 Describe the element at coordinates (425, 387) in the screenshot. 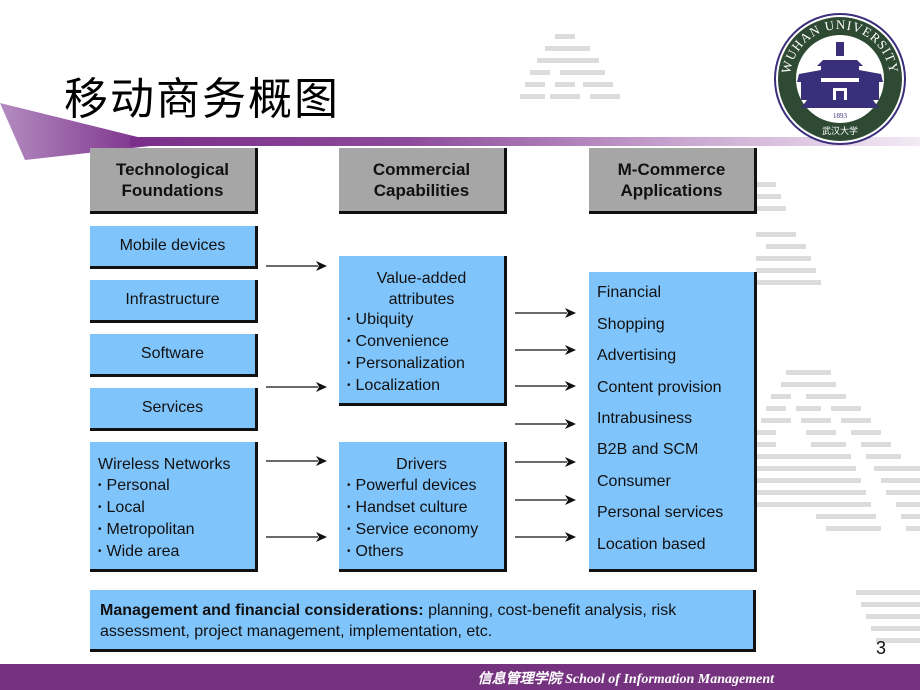

I see `list-item: Localization` at that location.